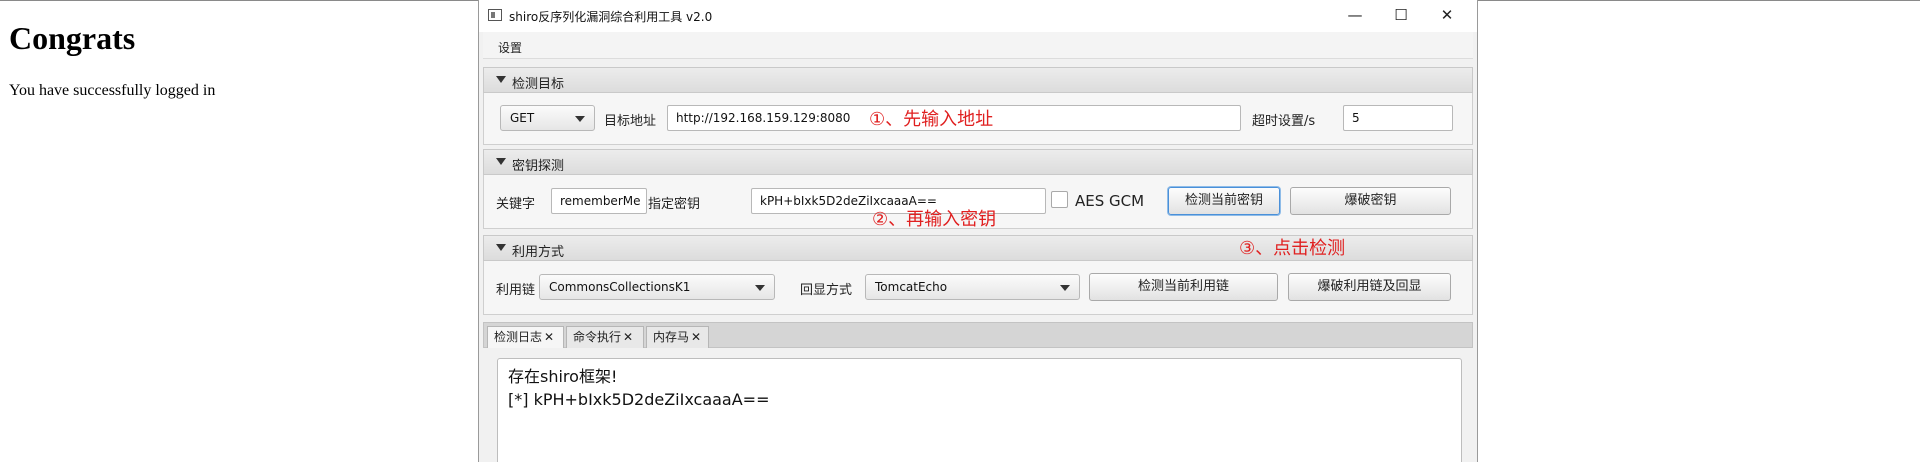 The height and width of the screenshot is (462, 1920). I want to click on tab-label: 命令执行, so click(597, 337).